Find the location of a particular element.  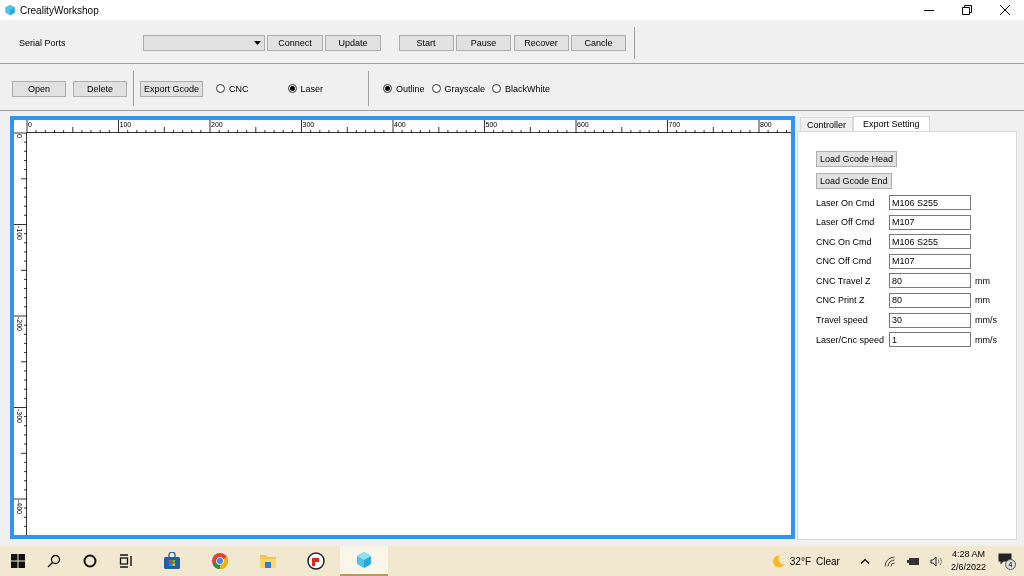

load-gcode-button: Load Gcode Head is located at coordinates (857, 159).